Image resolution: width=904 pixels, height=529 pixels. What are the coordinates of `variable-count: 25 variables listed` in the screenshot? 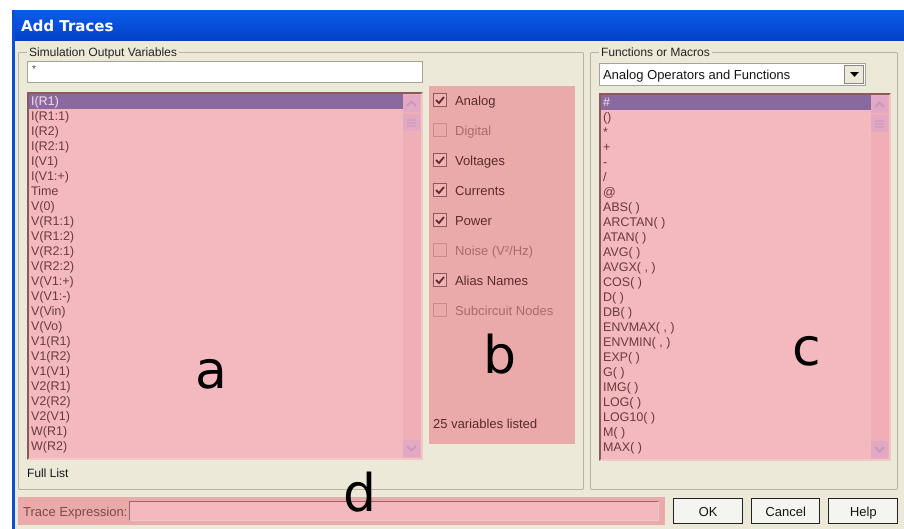 It's located at (485, 423).